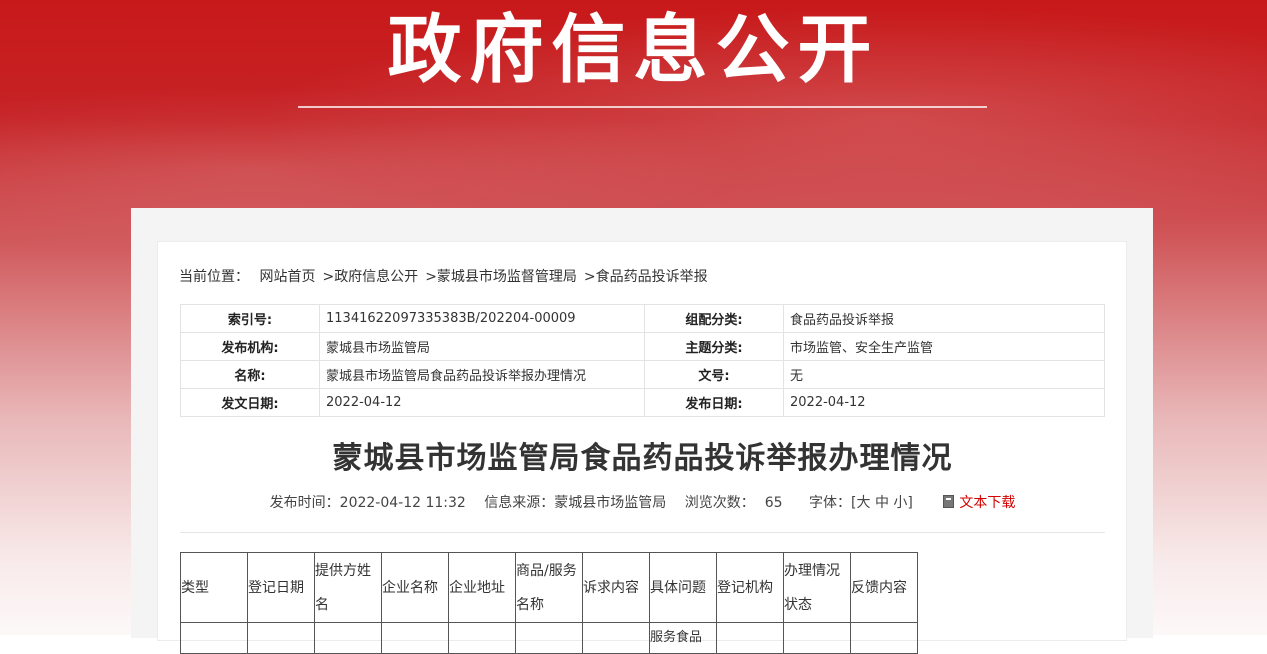  I want to click on table-cell: 服务食品, so click(683, 638).